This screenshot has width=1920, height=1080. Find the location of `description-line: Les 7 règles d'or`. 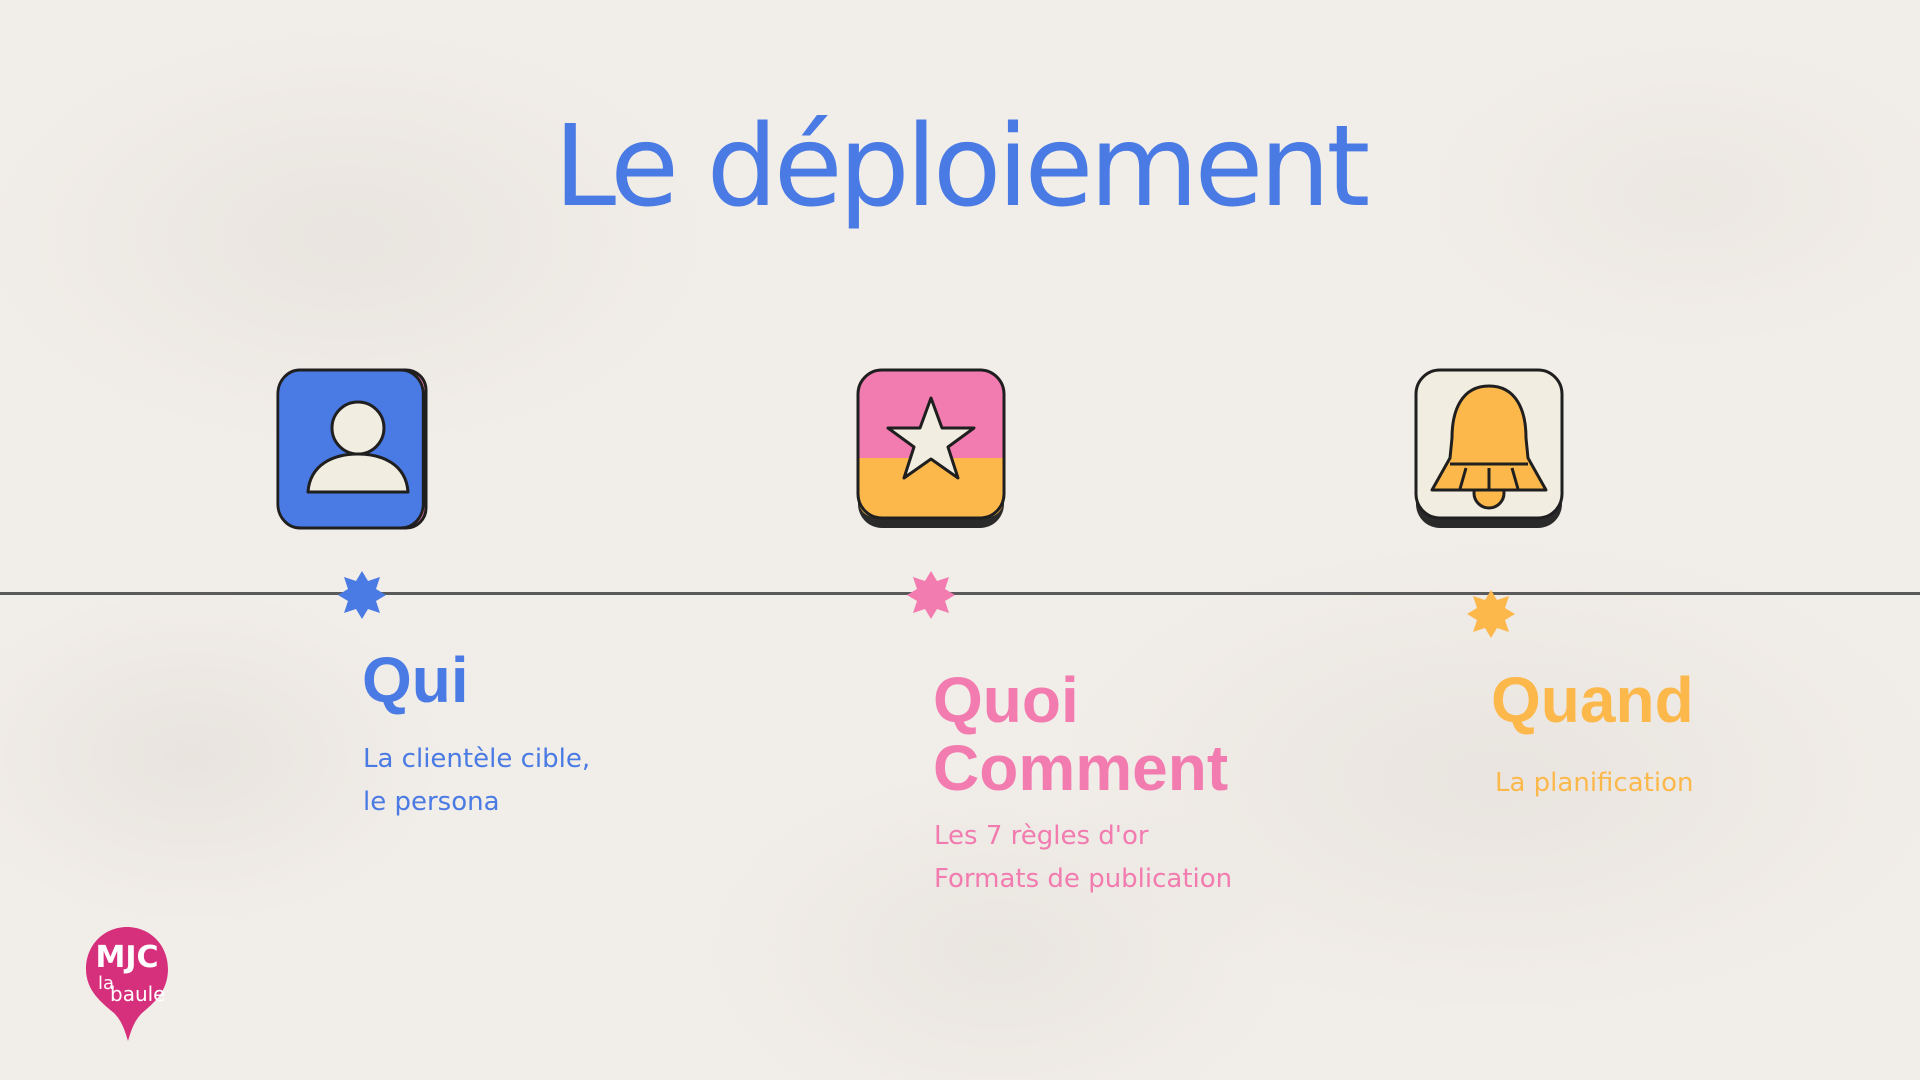

description-line: Les 7 règles d'or is located at coordinates (1041, 836).